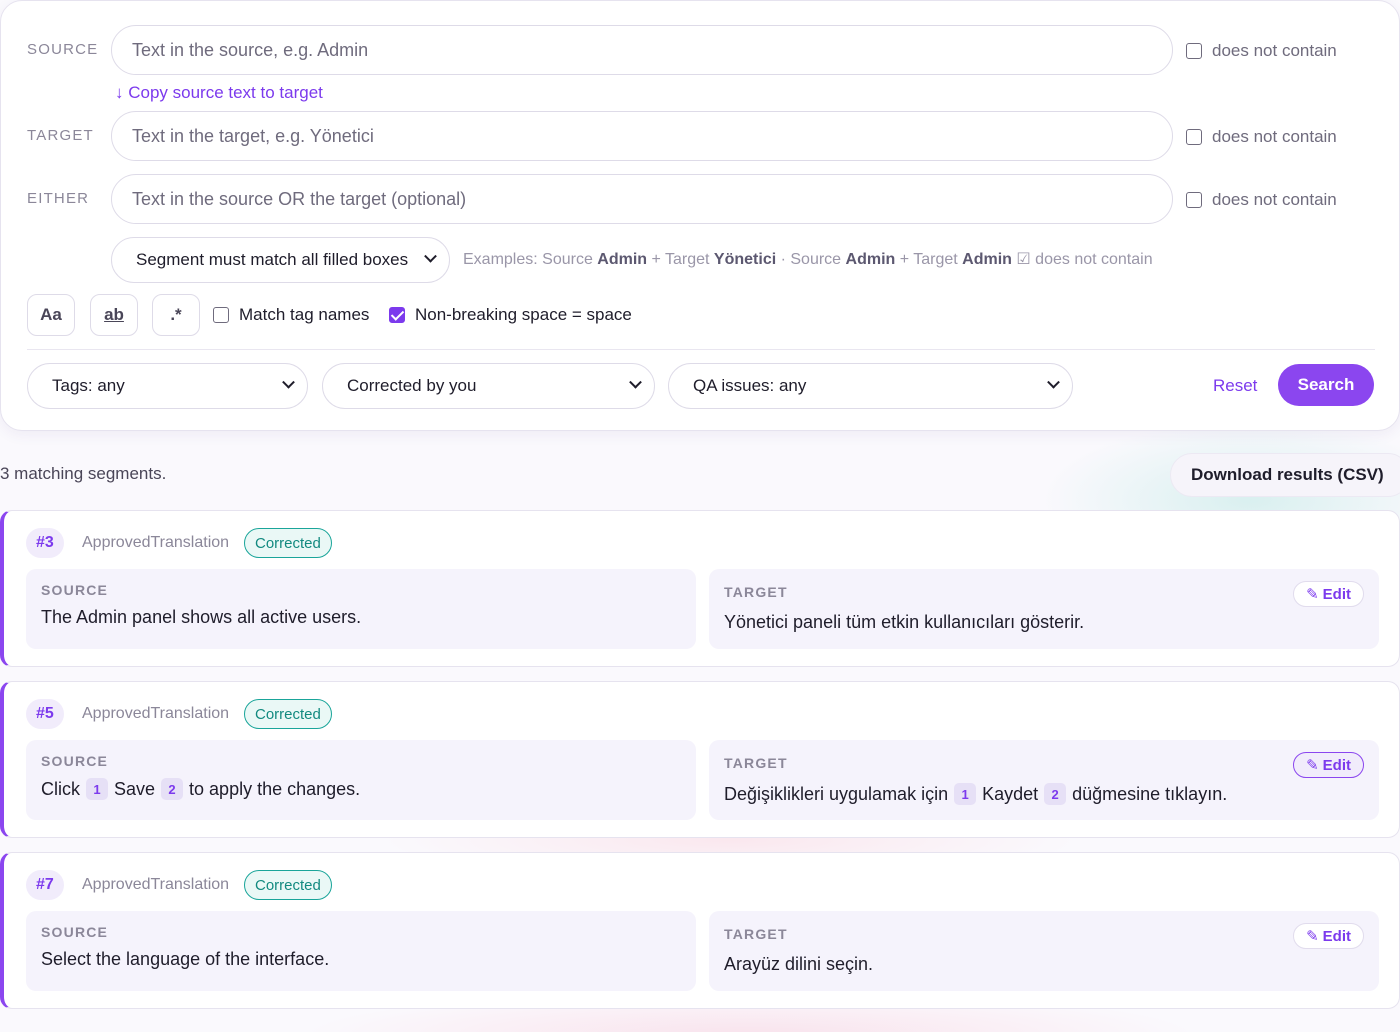  What do you see at coordinates (1235, 386) in the screenshot?
I see `reset-button: Reset` at bounding box center [1235, 386].